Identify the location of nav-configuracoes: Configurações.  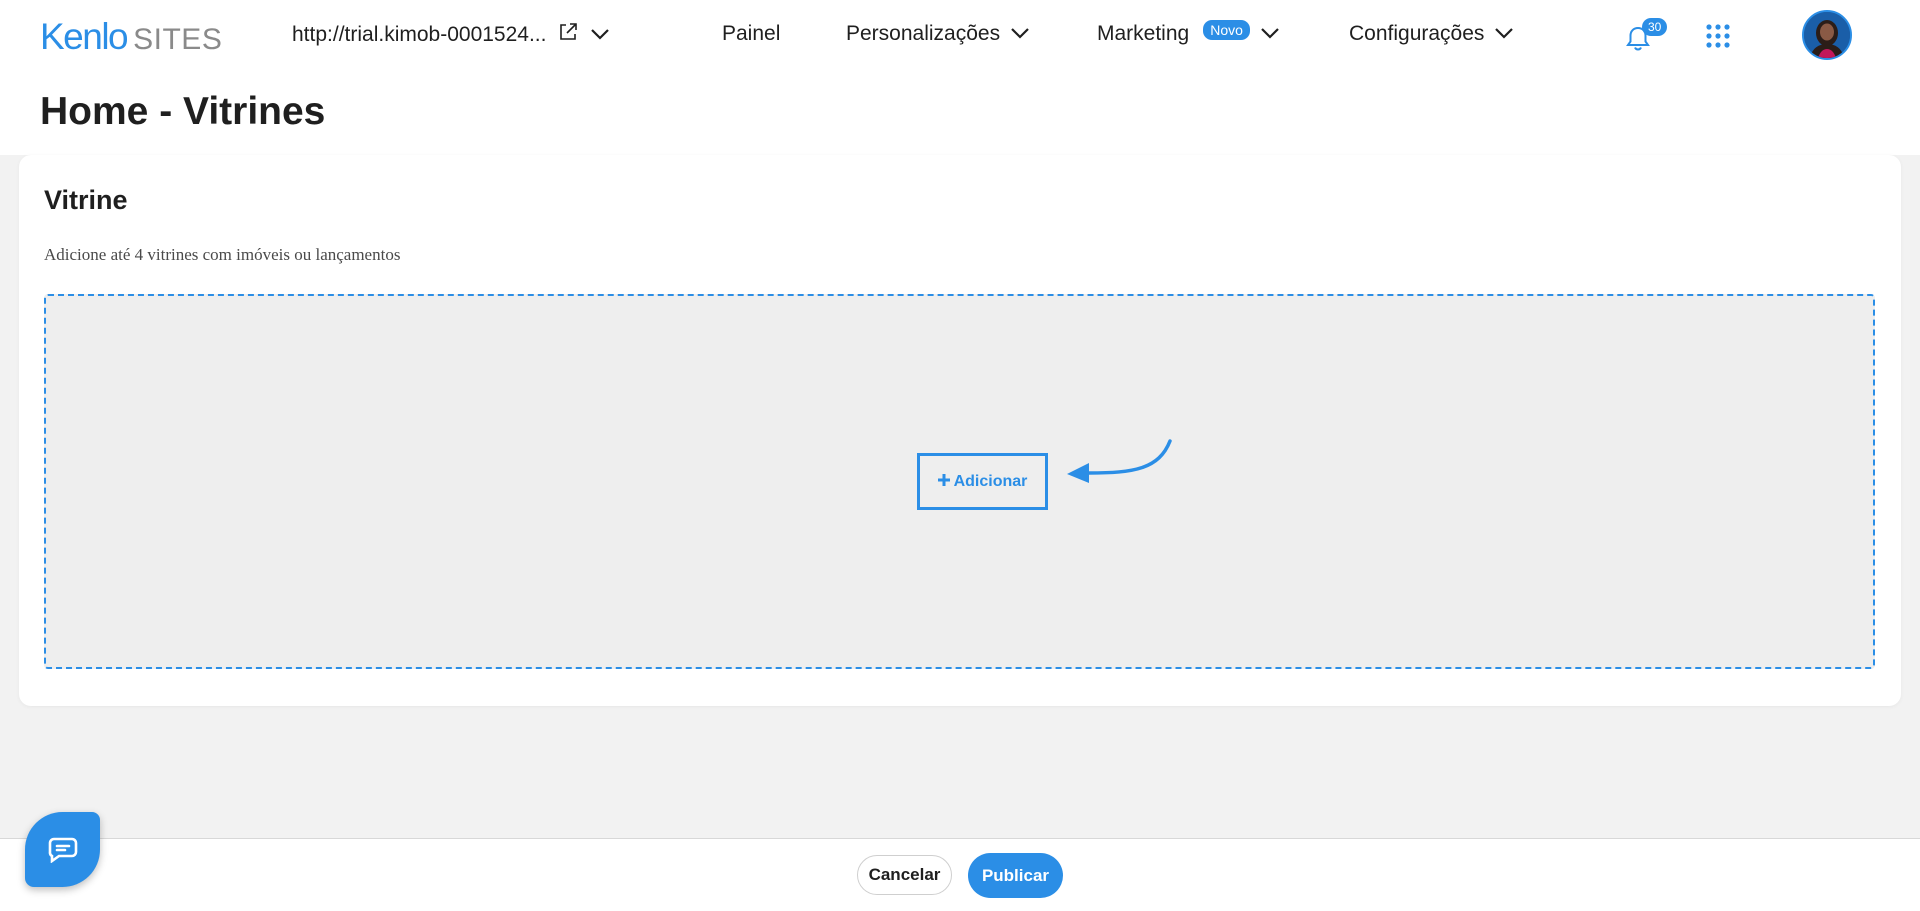
(1431, 34).